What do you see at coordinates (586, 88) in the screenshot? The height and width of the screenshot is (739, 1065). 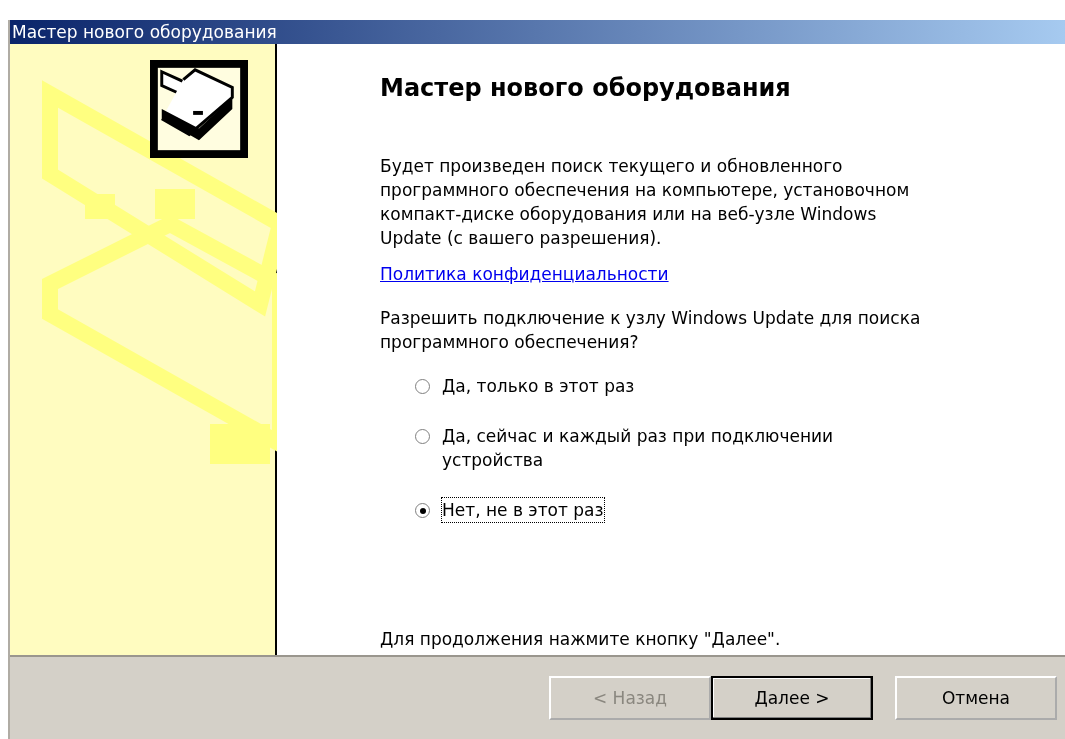 I see `wizard-heading: Мастер нового оборудования` at bounding box center [586, 88].